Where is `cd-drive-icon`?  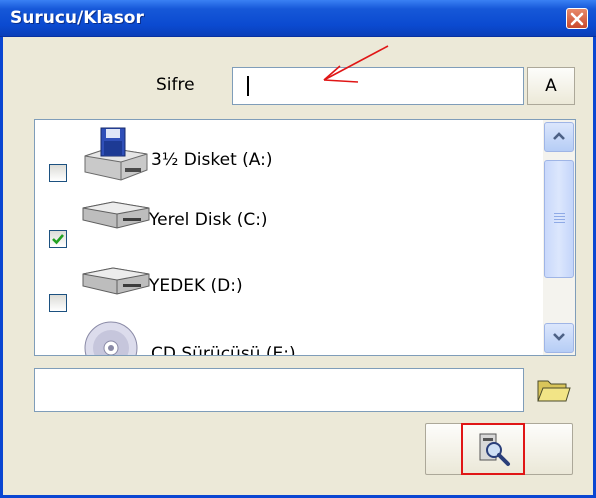 cd-drive-icon is located at coordinates (111, 338).